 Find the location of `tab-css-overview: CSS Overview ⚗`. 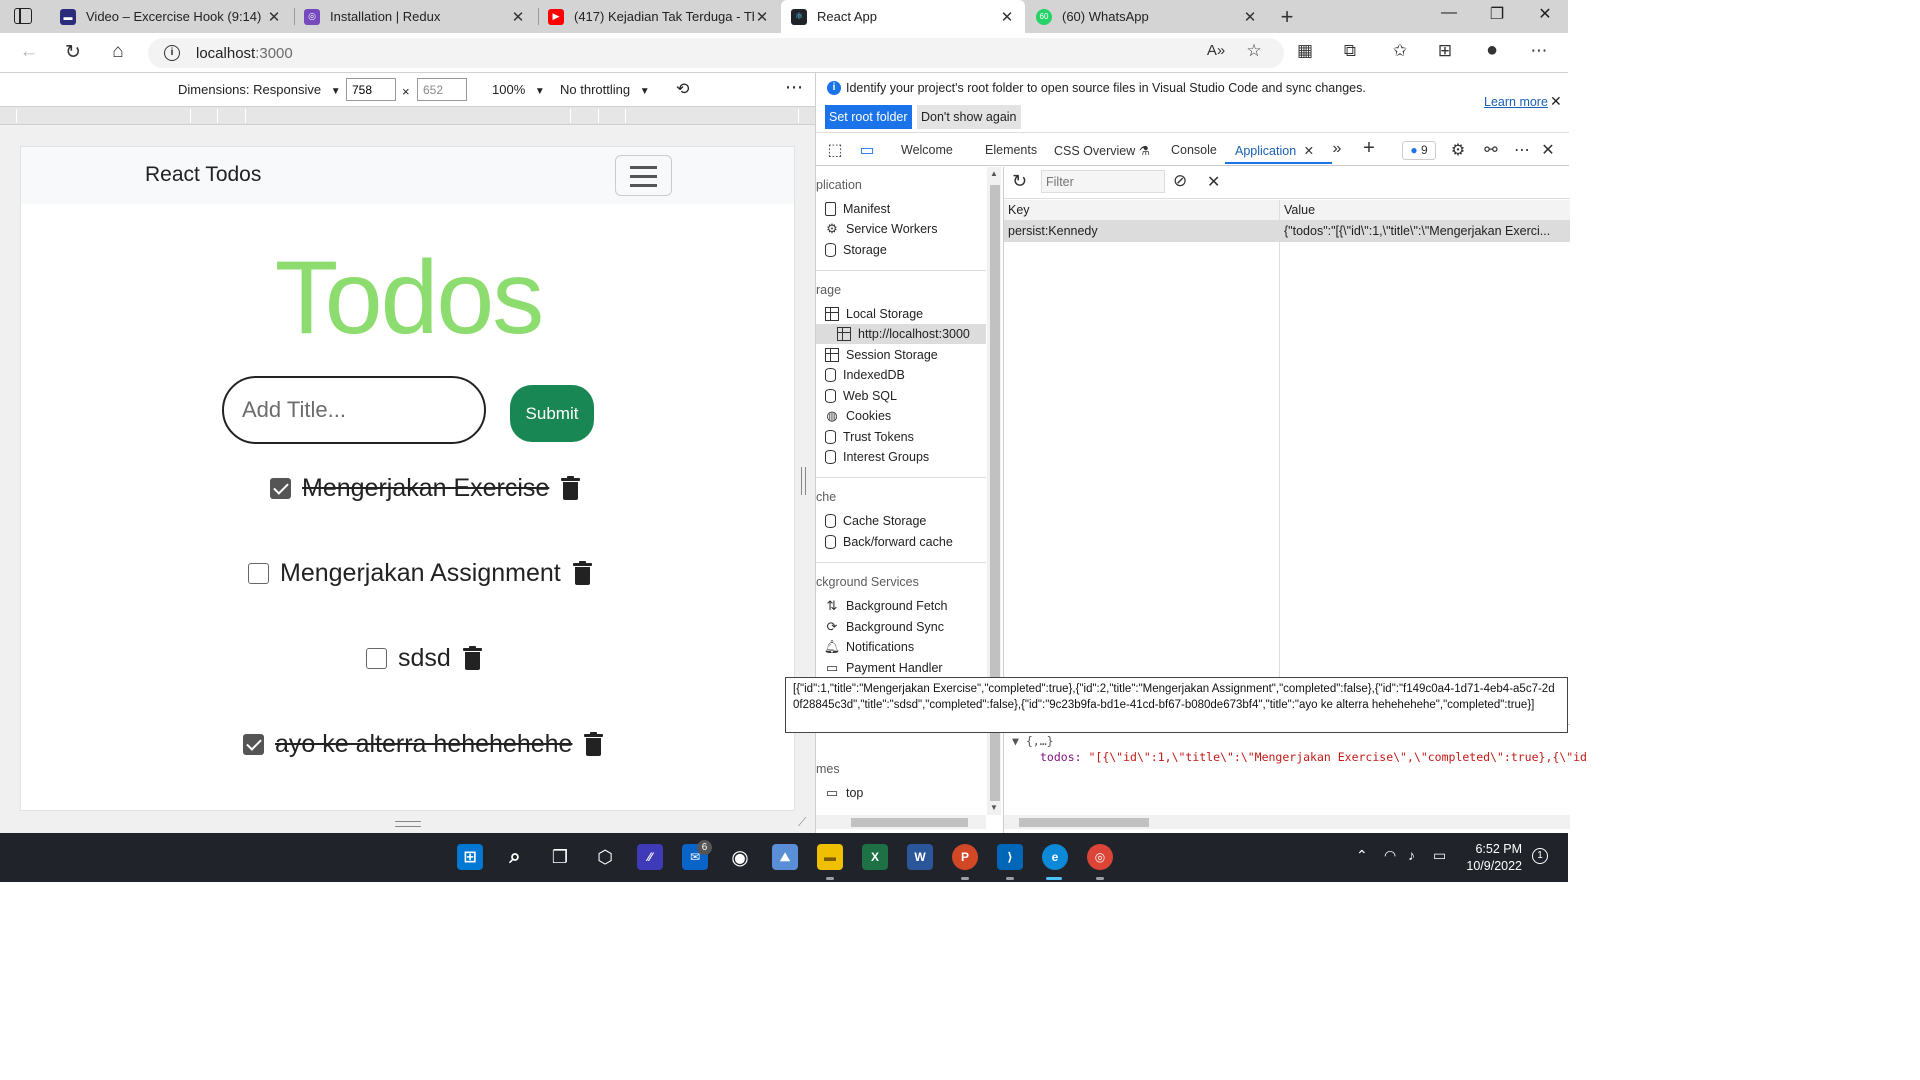

tab-css-overview: CSS Overview ⚗ is located at coordinates (1102, 150).